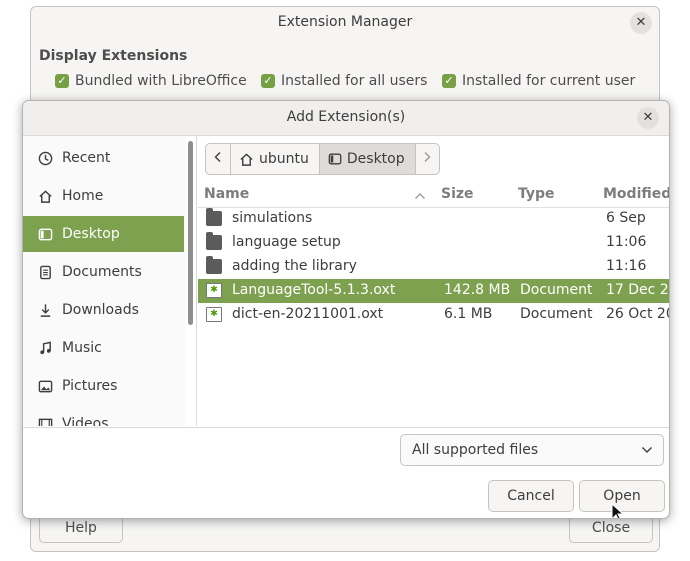 The image size is (690, 561). I want to click on sidebar-item-label: Downloads, so click(100, 310).